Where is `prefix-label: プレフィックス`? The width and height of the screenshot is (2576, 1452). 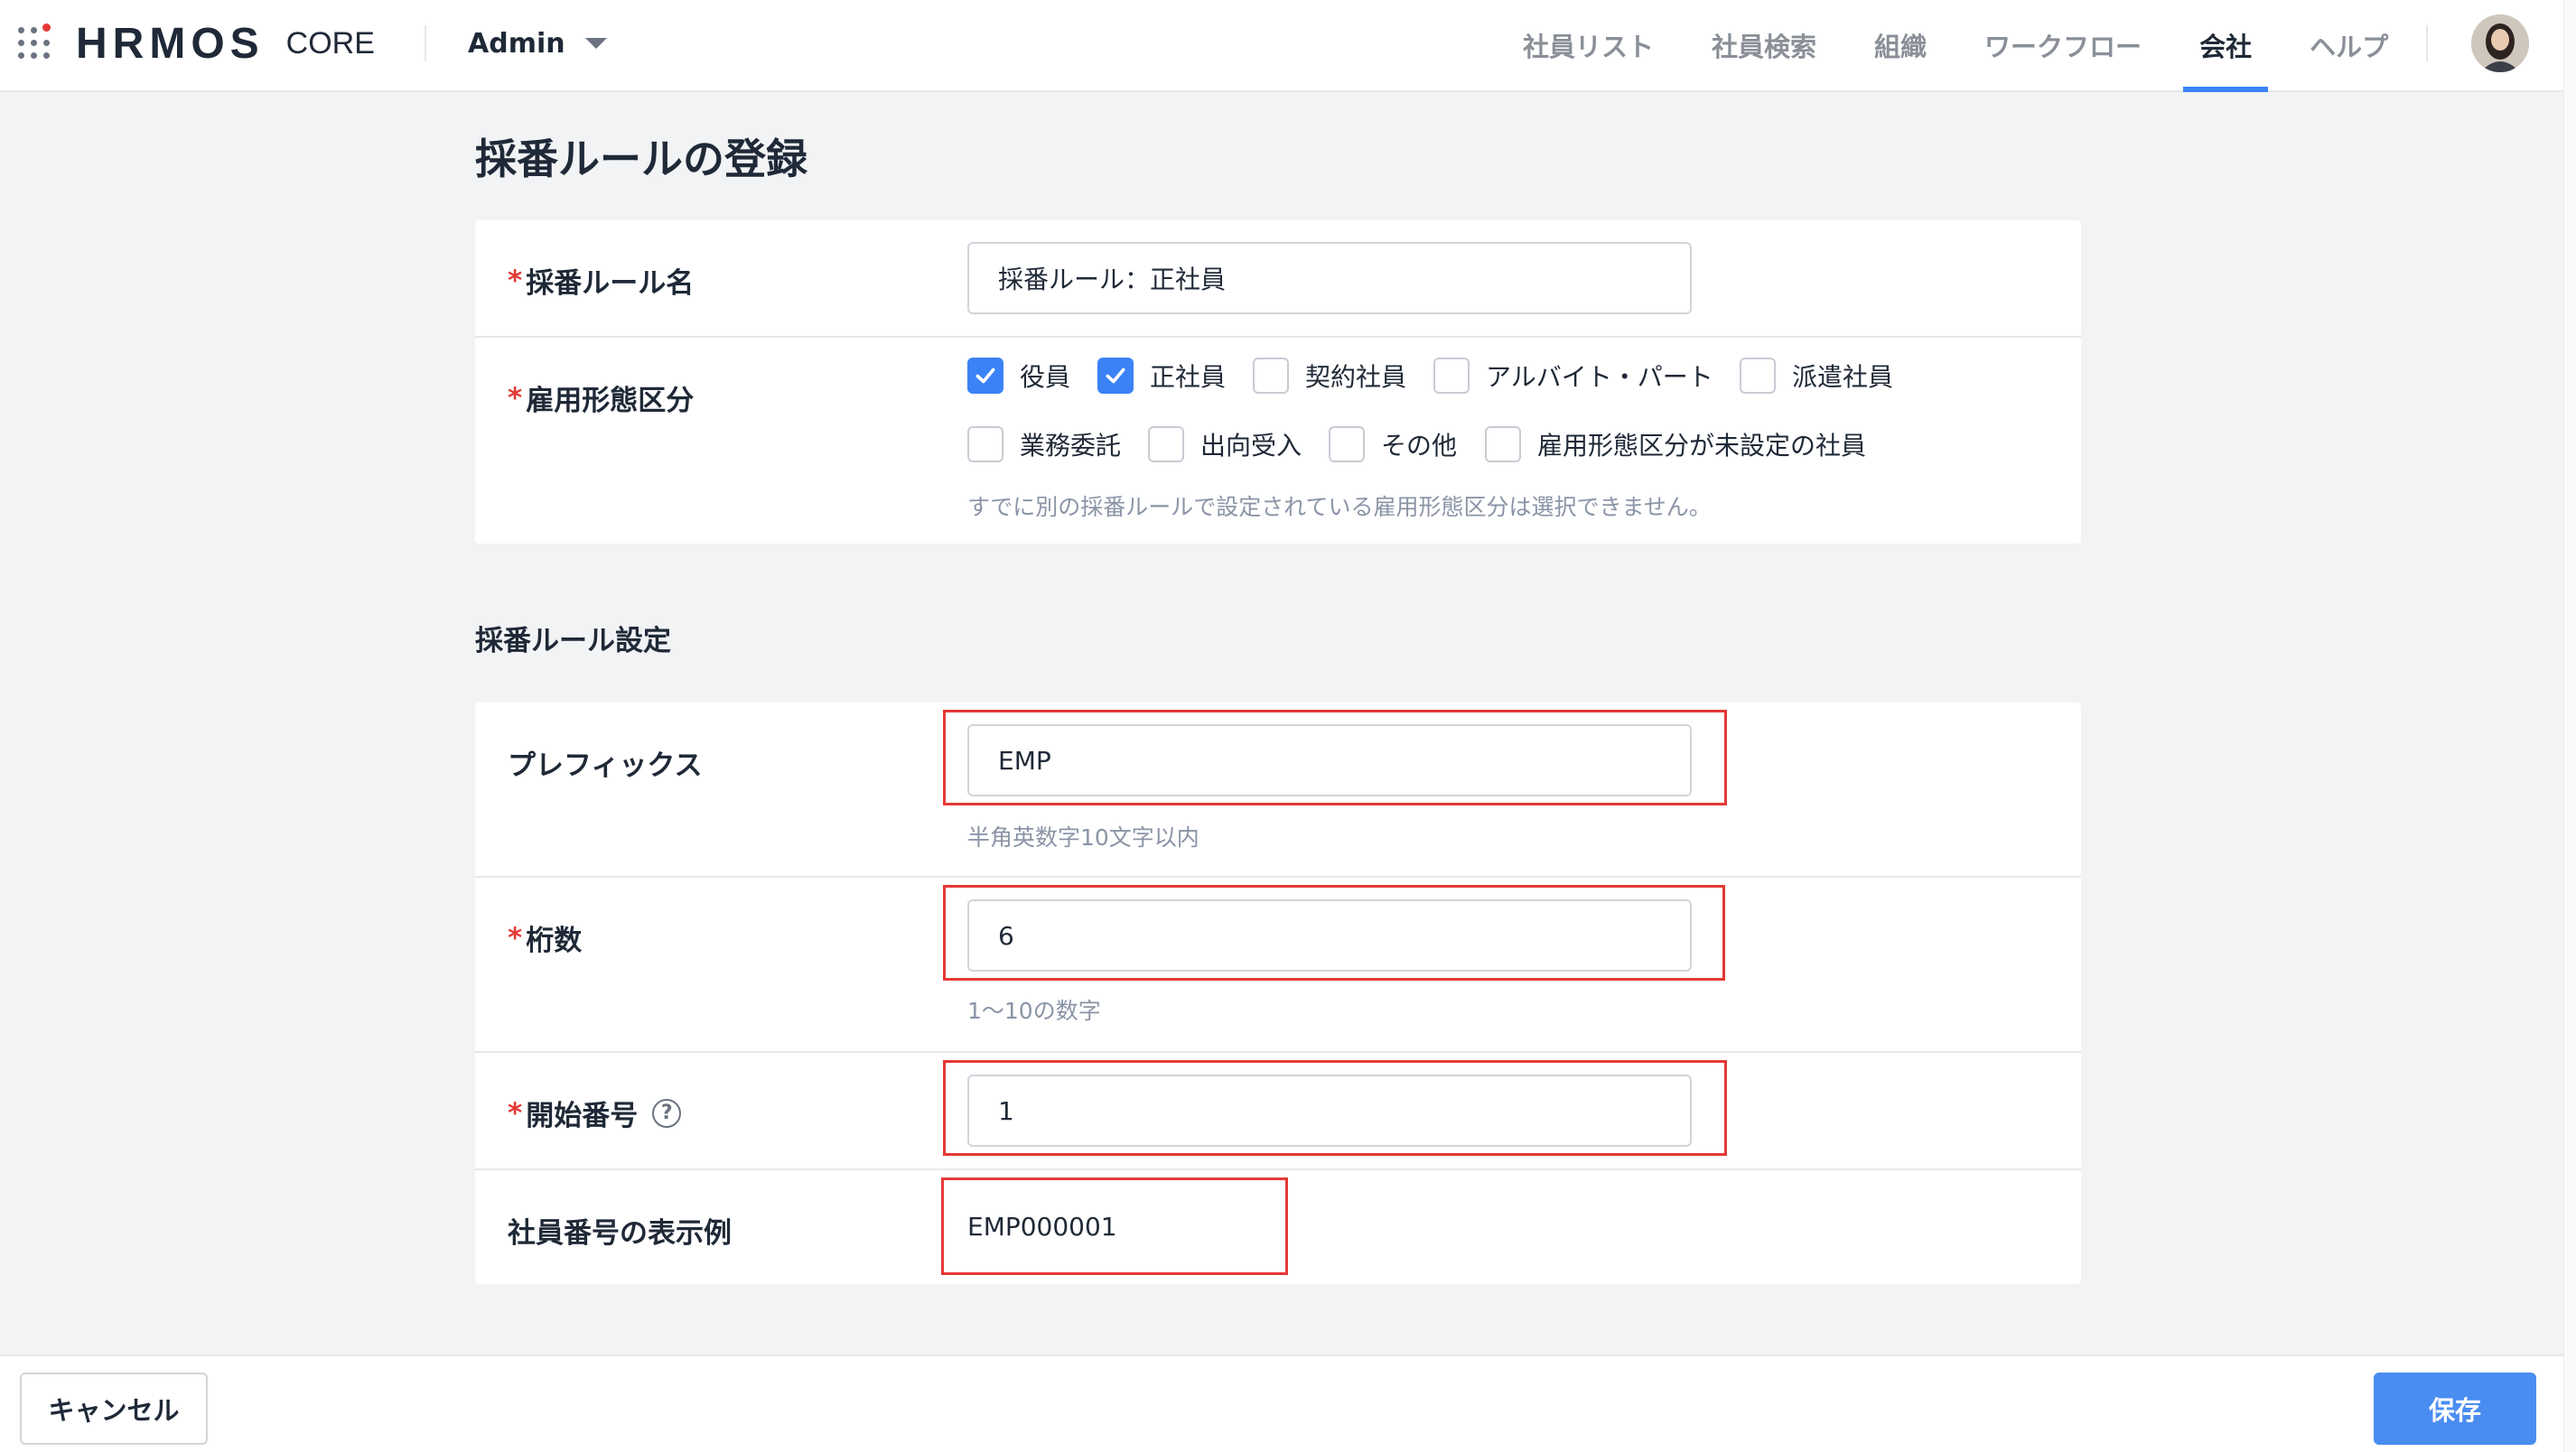 prefix-label: プレフィックス is located at coordinates (605, 766).